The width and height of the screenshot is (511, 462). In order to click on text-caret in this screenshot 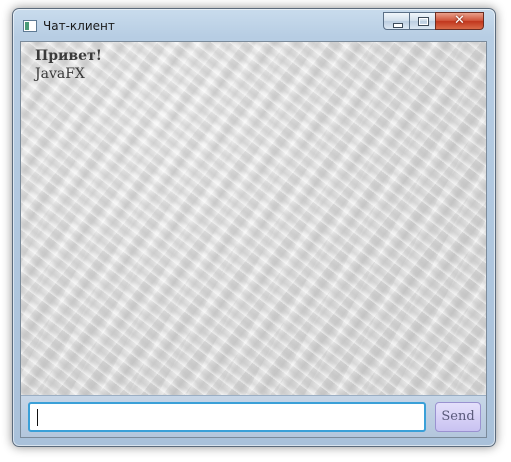, I will do `click(37, 417)`.